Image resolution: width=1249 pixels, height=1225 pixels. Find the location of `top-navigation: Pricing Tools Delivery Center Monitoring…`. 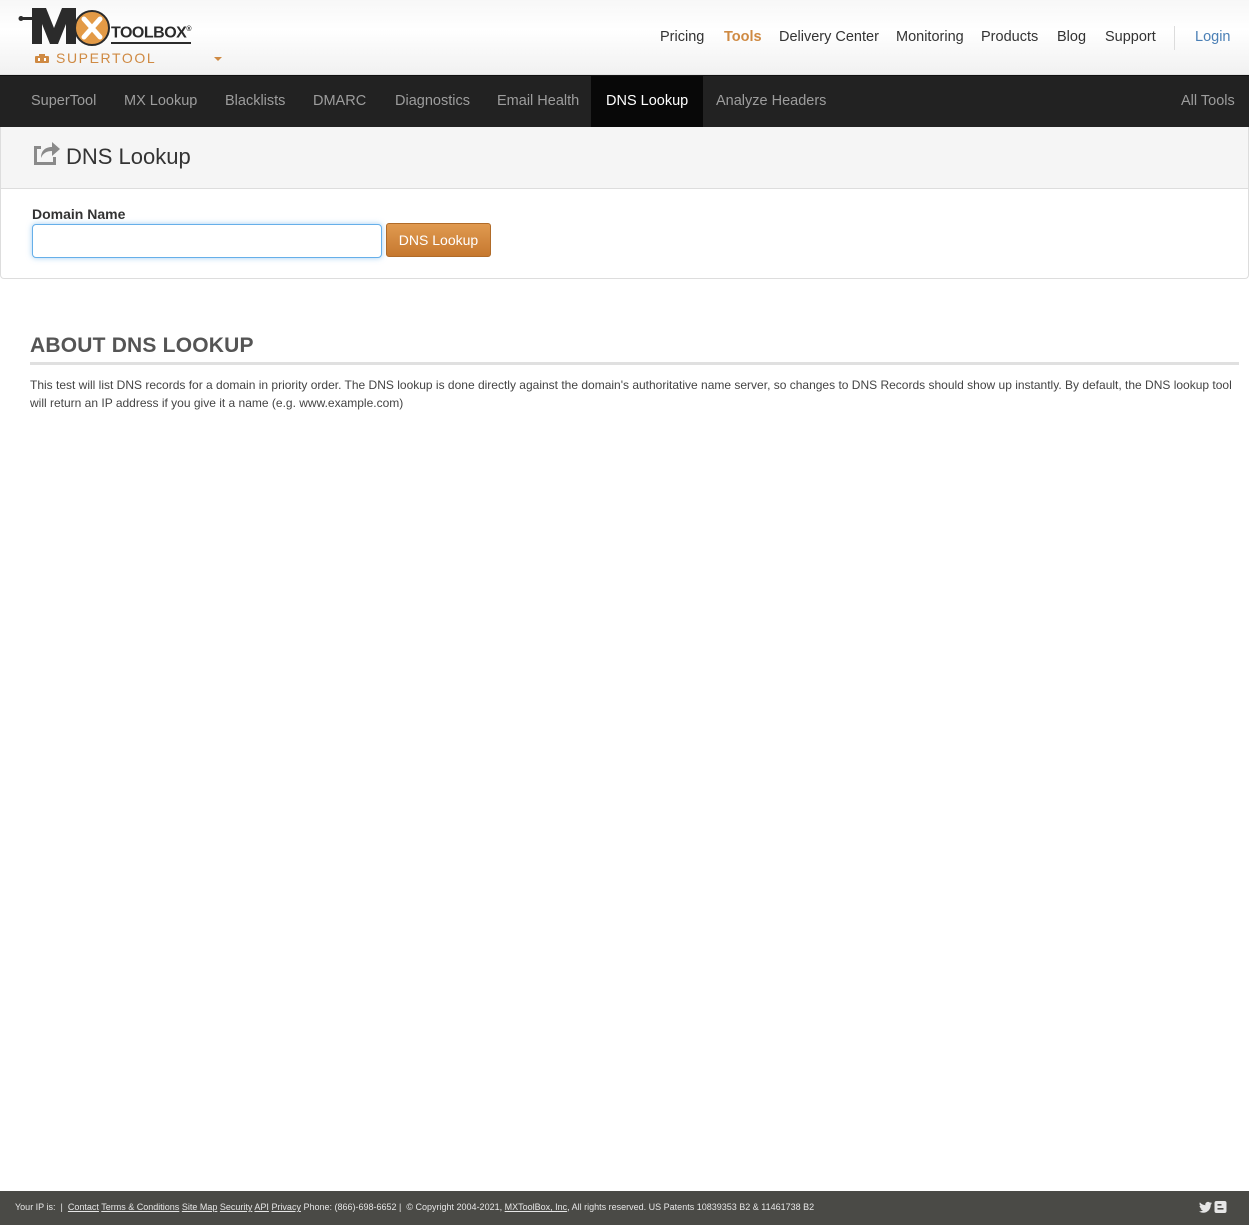

top-navigation: Pricing Tools Delivery Center Monitoring… is located at coordinates (624, 38).